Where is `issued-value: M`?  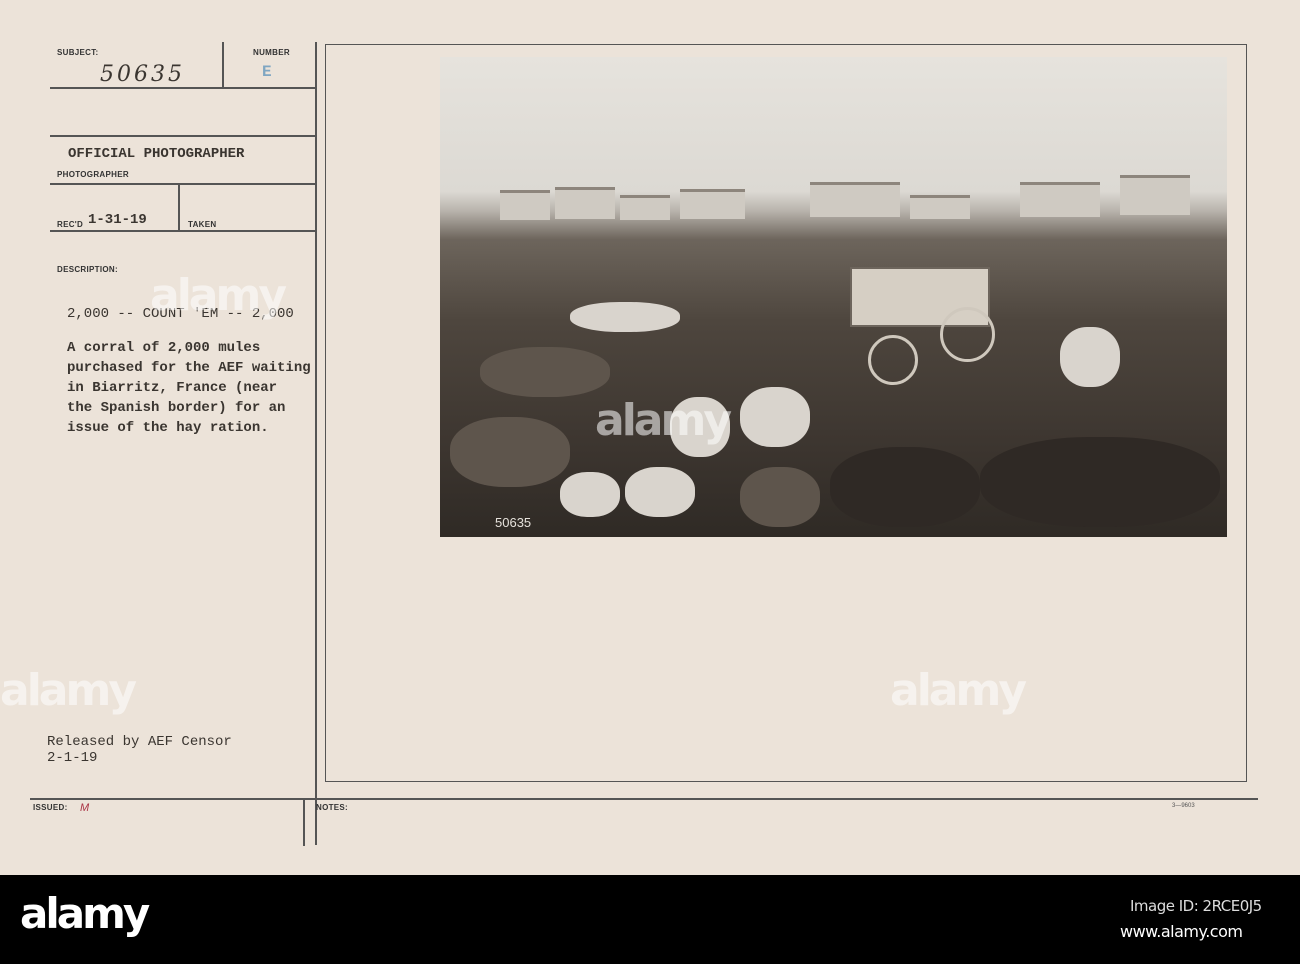
issued-value: M is located at coordinates (85, 808).